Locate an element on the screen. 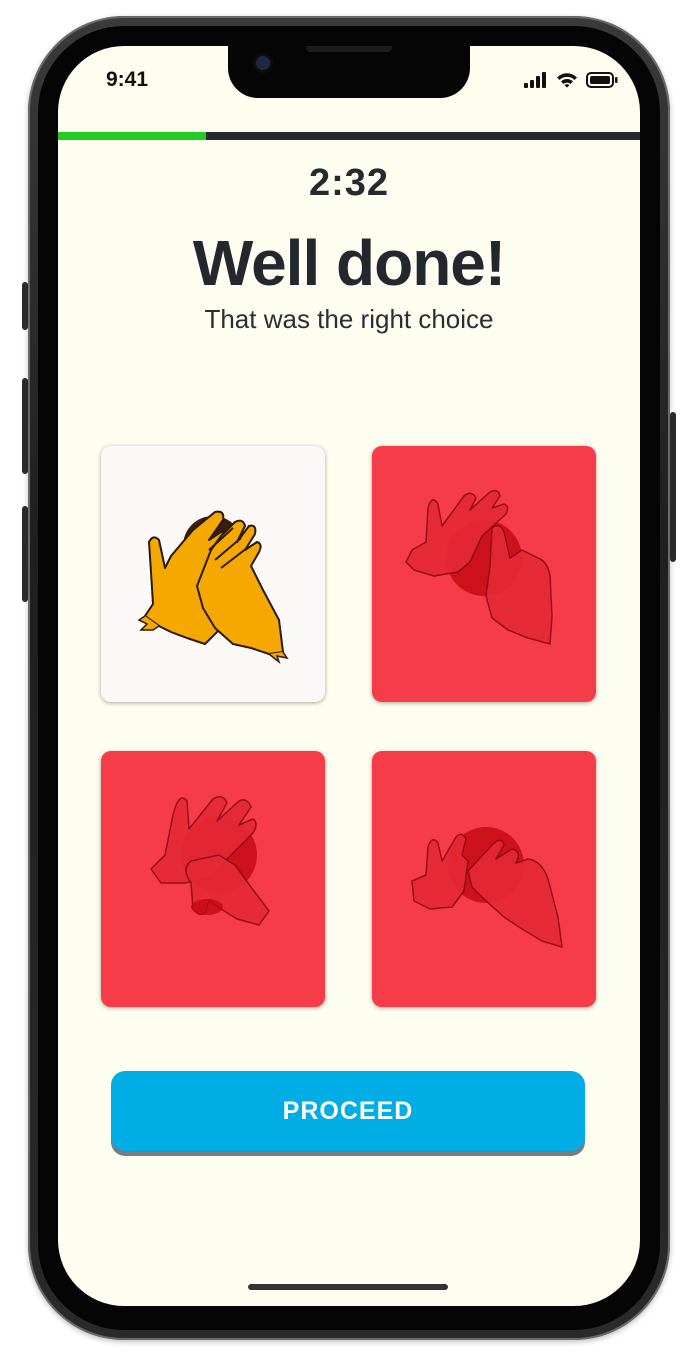 This screenshot has width=700, height=1358. progress-bar is located at coordinates (349, 136).